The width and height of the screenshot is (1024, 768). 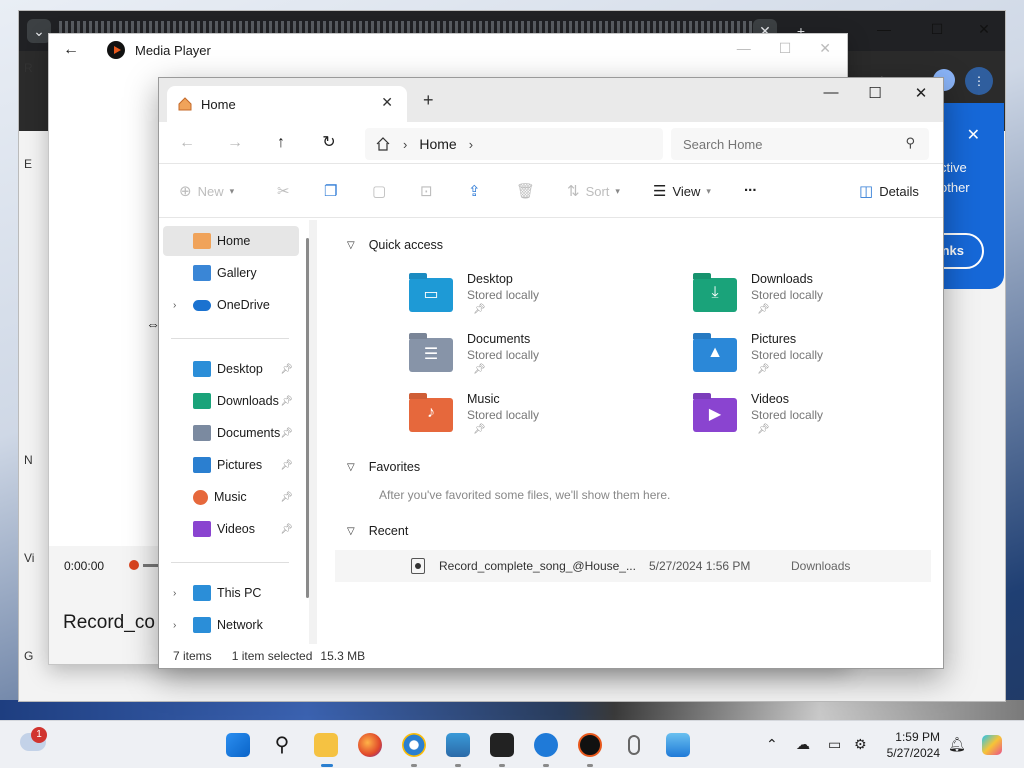 What do you see at coordinates (678, 745) in the screenshot?
I see `image-viewer-icon` at bounding box center [678, 745].